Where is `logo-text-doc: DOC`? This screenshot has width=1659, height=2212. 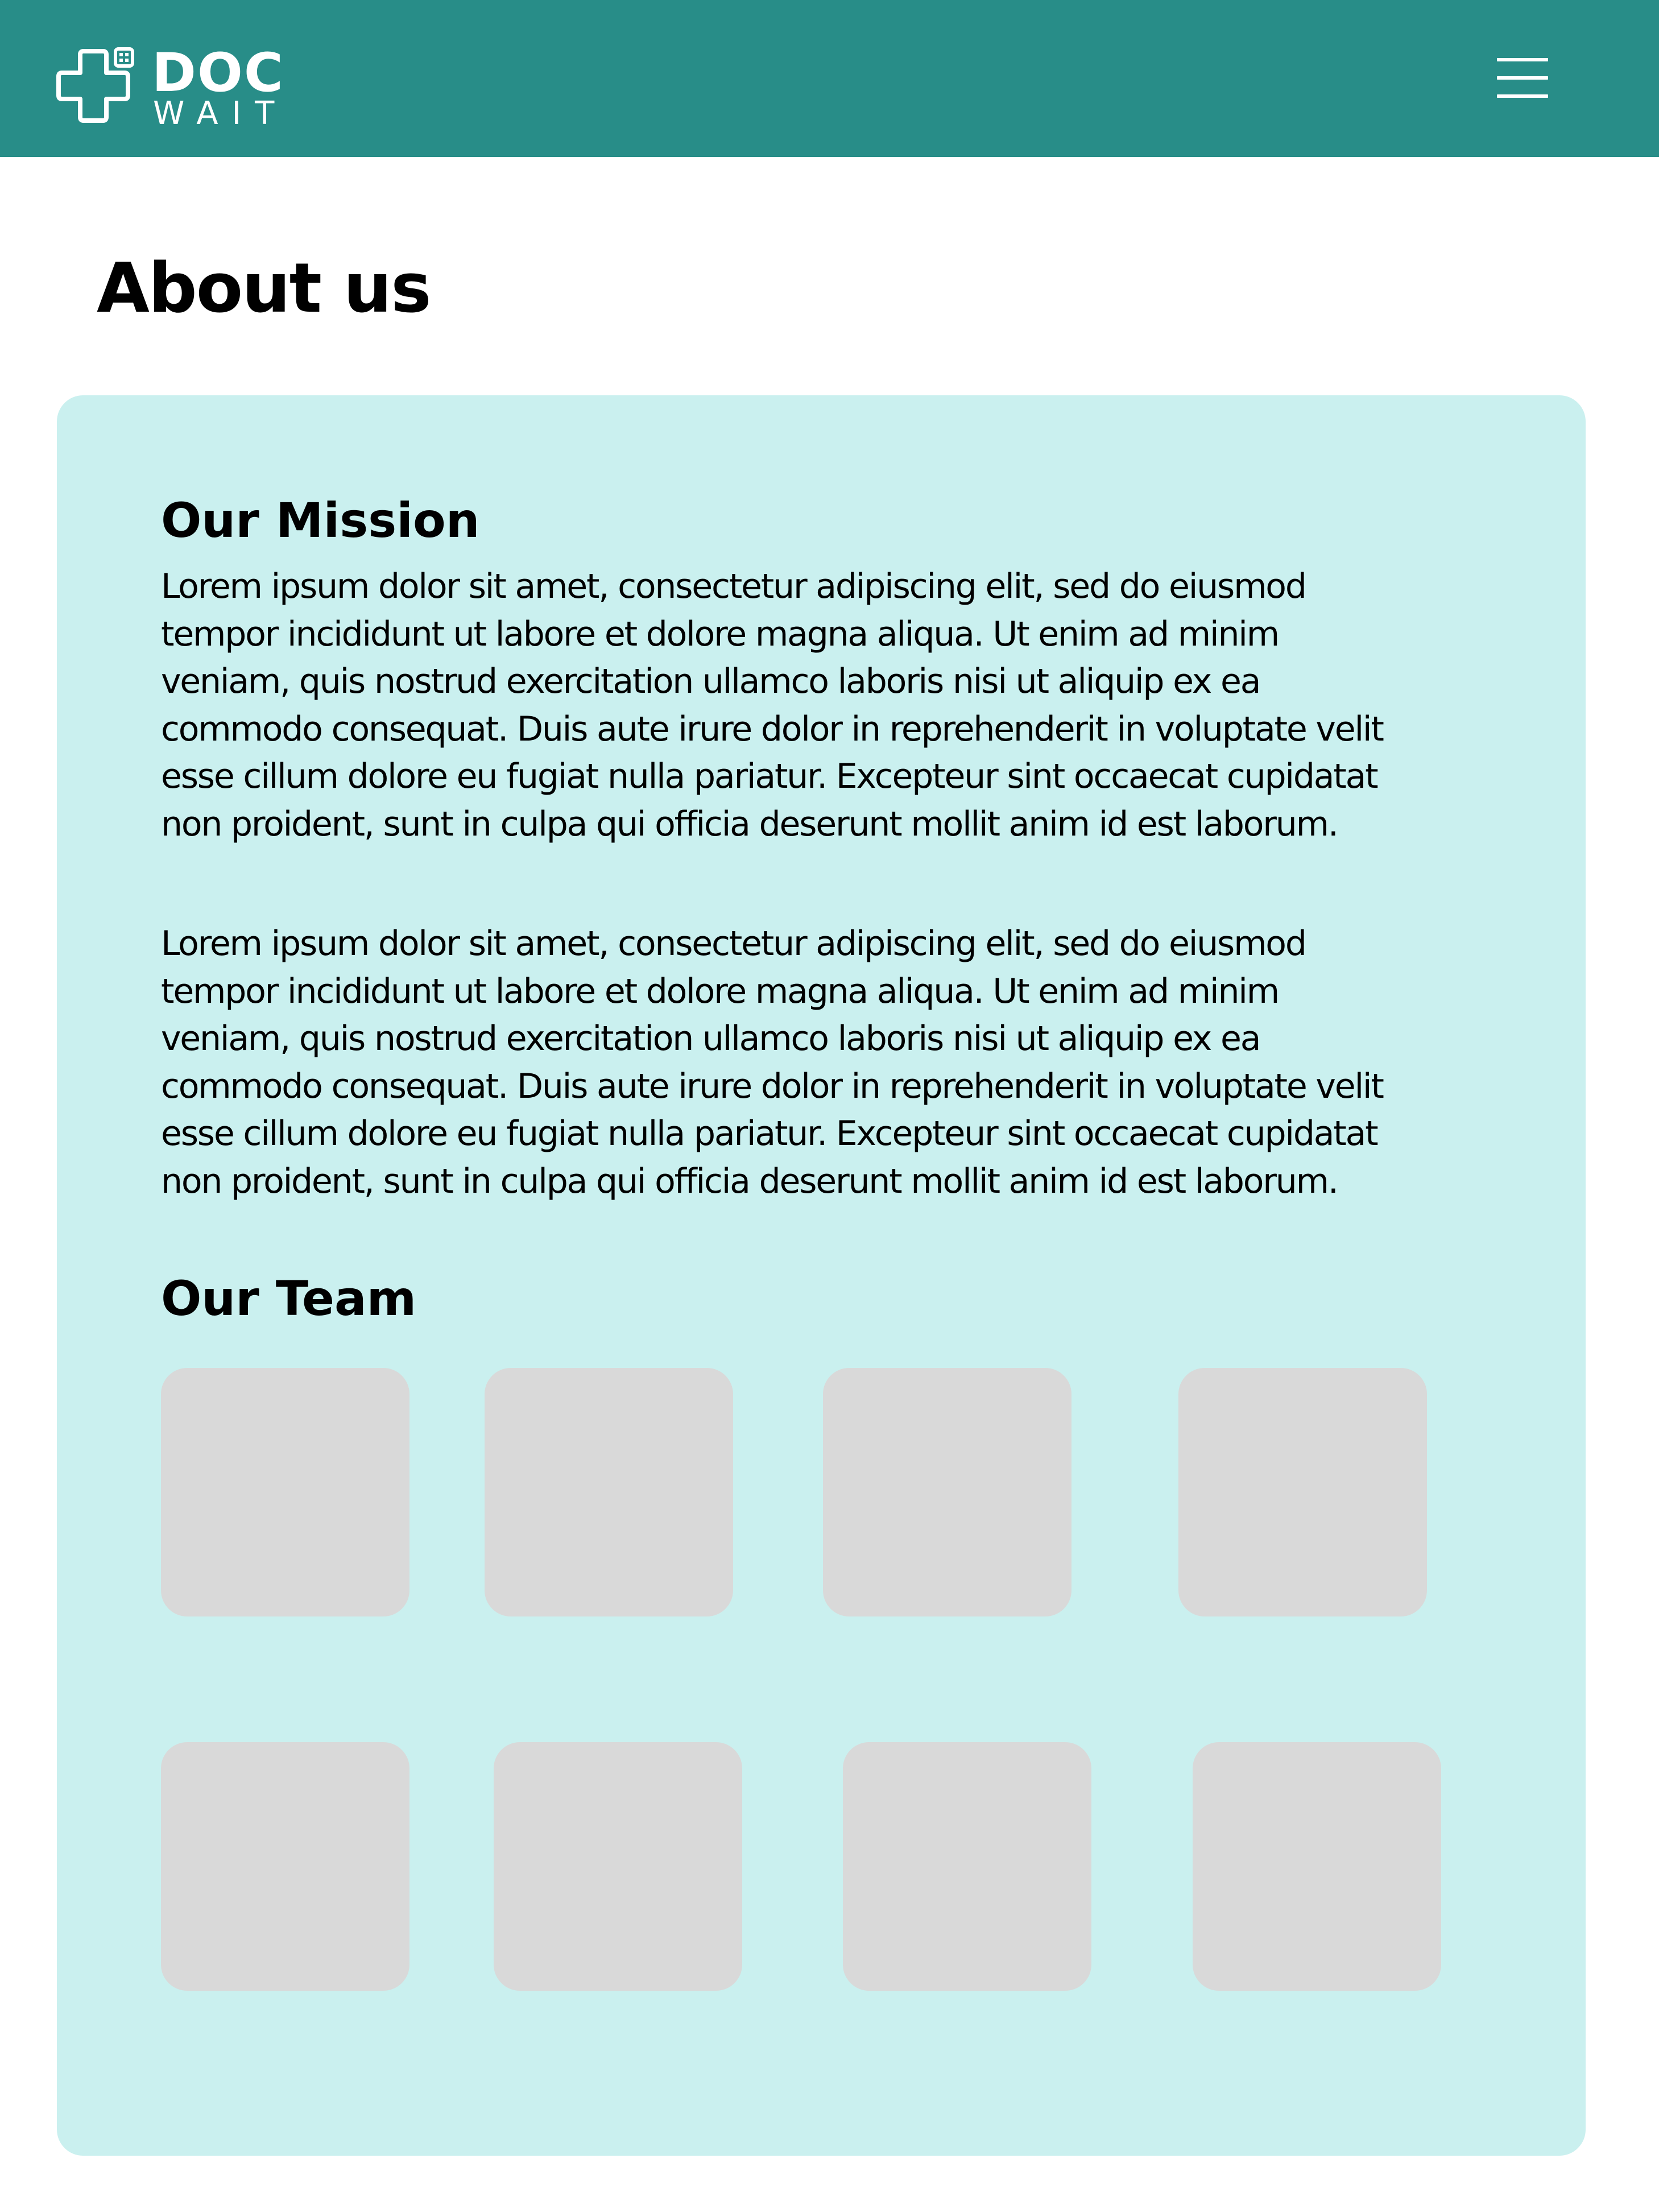 logo-text-doc: DOC is located at coordinates (218, 73).